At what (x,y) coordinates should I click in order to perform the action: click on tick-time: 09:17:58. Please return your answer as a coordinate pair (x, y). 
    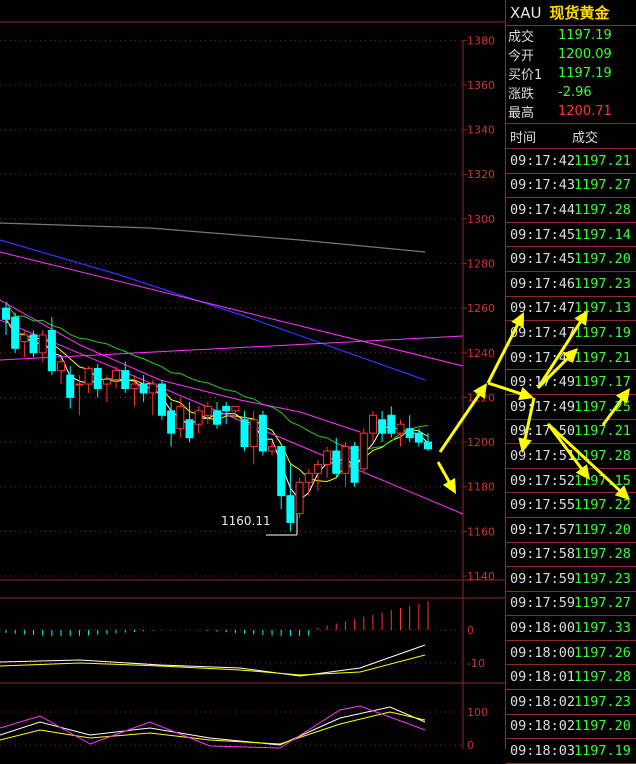
    Looking at the image, I should click on (543, 554).